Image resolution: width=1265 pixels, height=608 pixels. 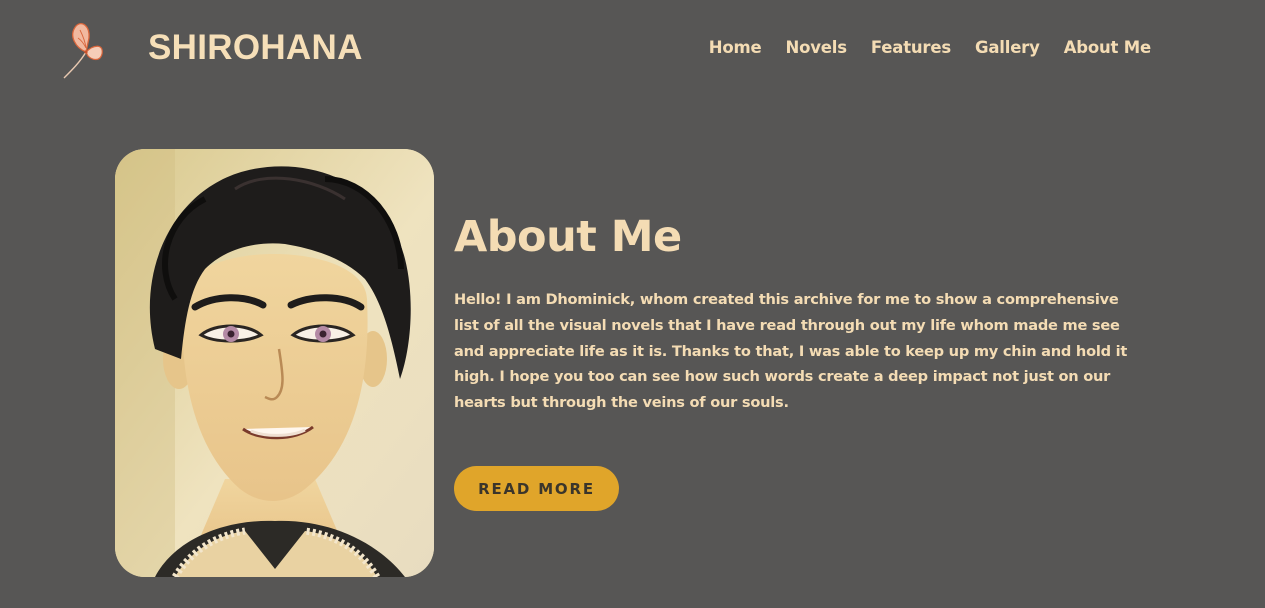 I want to click on page-title: About Me, so click(x=568, y=237).